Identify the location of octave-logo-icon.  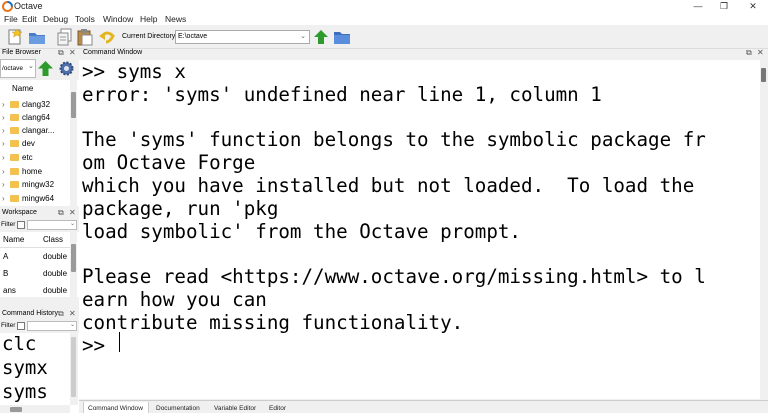
(7, 6).